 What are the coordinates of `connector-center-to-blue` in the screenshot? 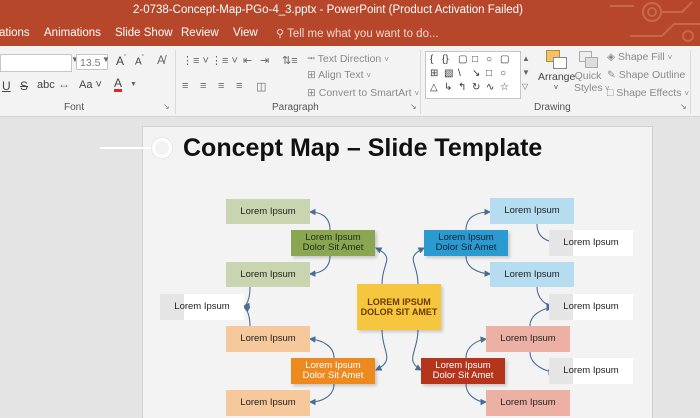 It's located at (418, 266).